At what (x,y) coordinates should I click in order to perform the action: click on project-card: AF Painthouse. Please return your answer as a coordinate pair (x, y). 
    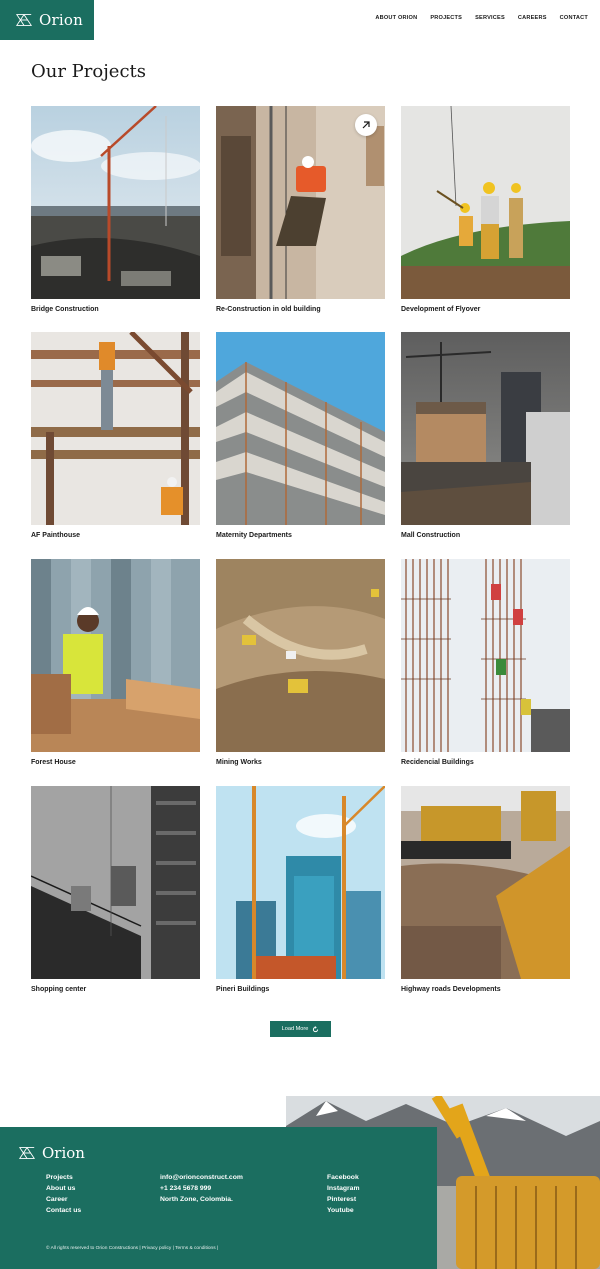
    Looking at the image, I should click on (115, 435).